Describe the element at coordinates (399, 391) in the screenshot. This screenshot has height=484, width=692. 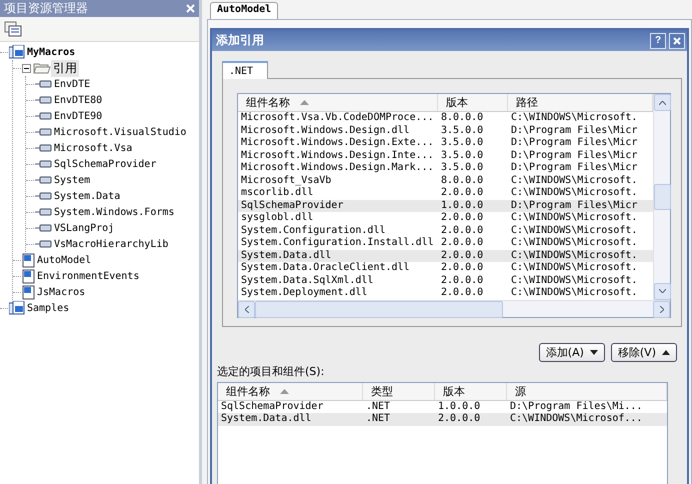
I see `column-header: 类型` at that location.